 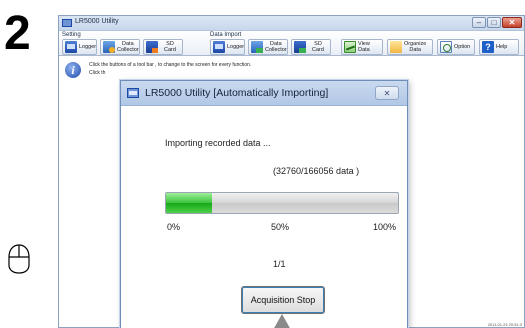 I want to click on logger-icon, so click(x=71, y=47).